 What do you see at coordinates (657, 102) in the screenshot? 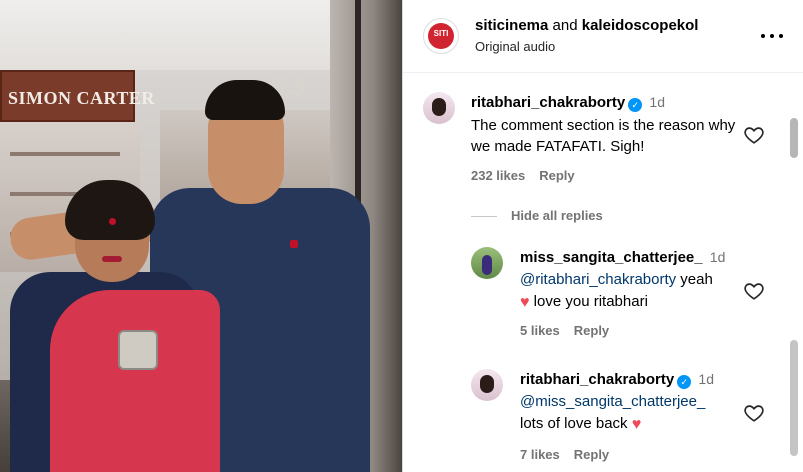
I see `comment-time: 1d` at bounding box center [657, 102].